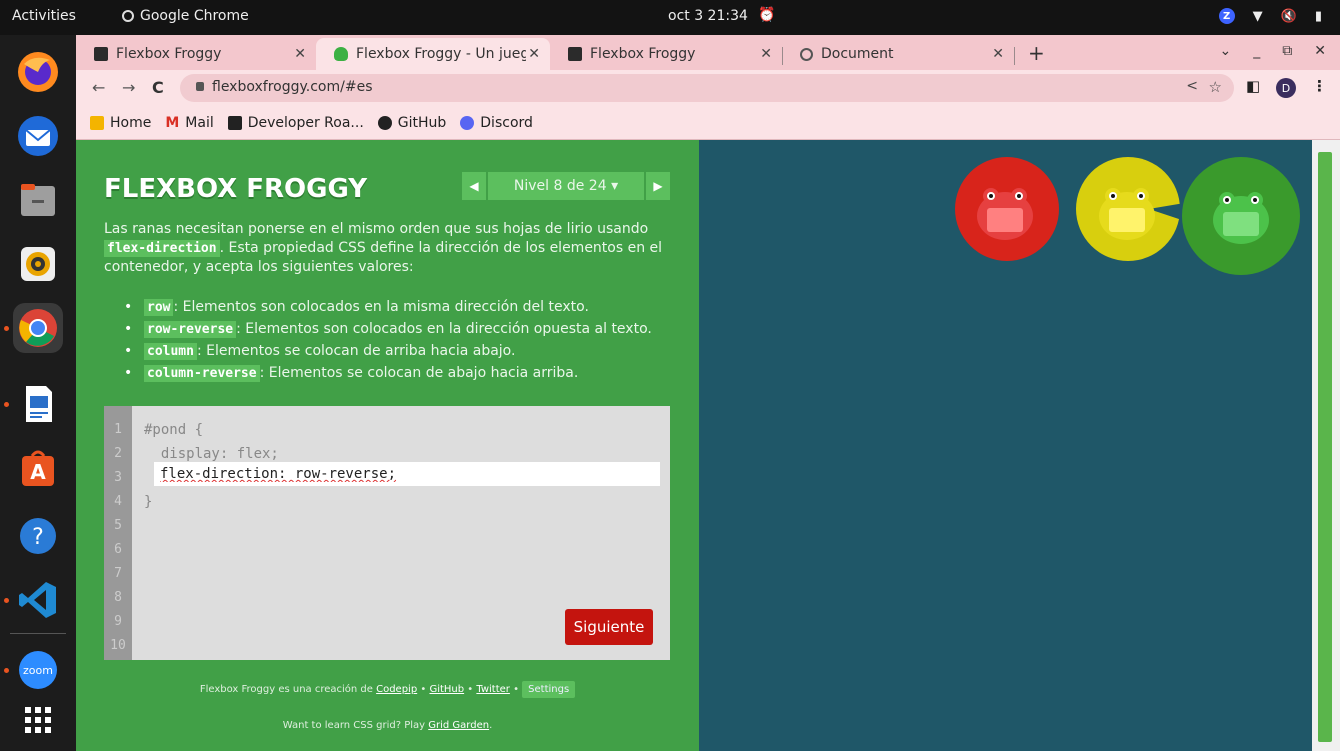 The height and width of the screenshot is (751, 1340). What do you see at coordinates (1005, 214) in the screenshot?
I see `red-frog` at bounding box center [1005, 214].